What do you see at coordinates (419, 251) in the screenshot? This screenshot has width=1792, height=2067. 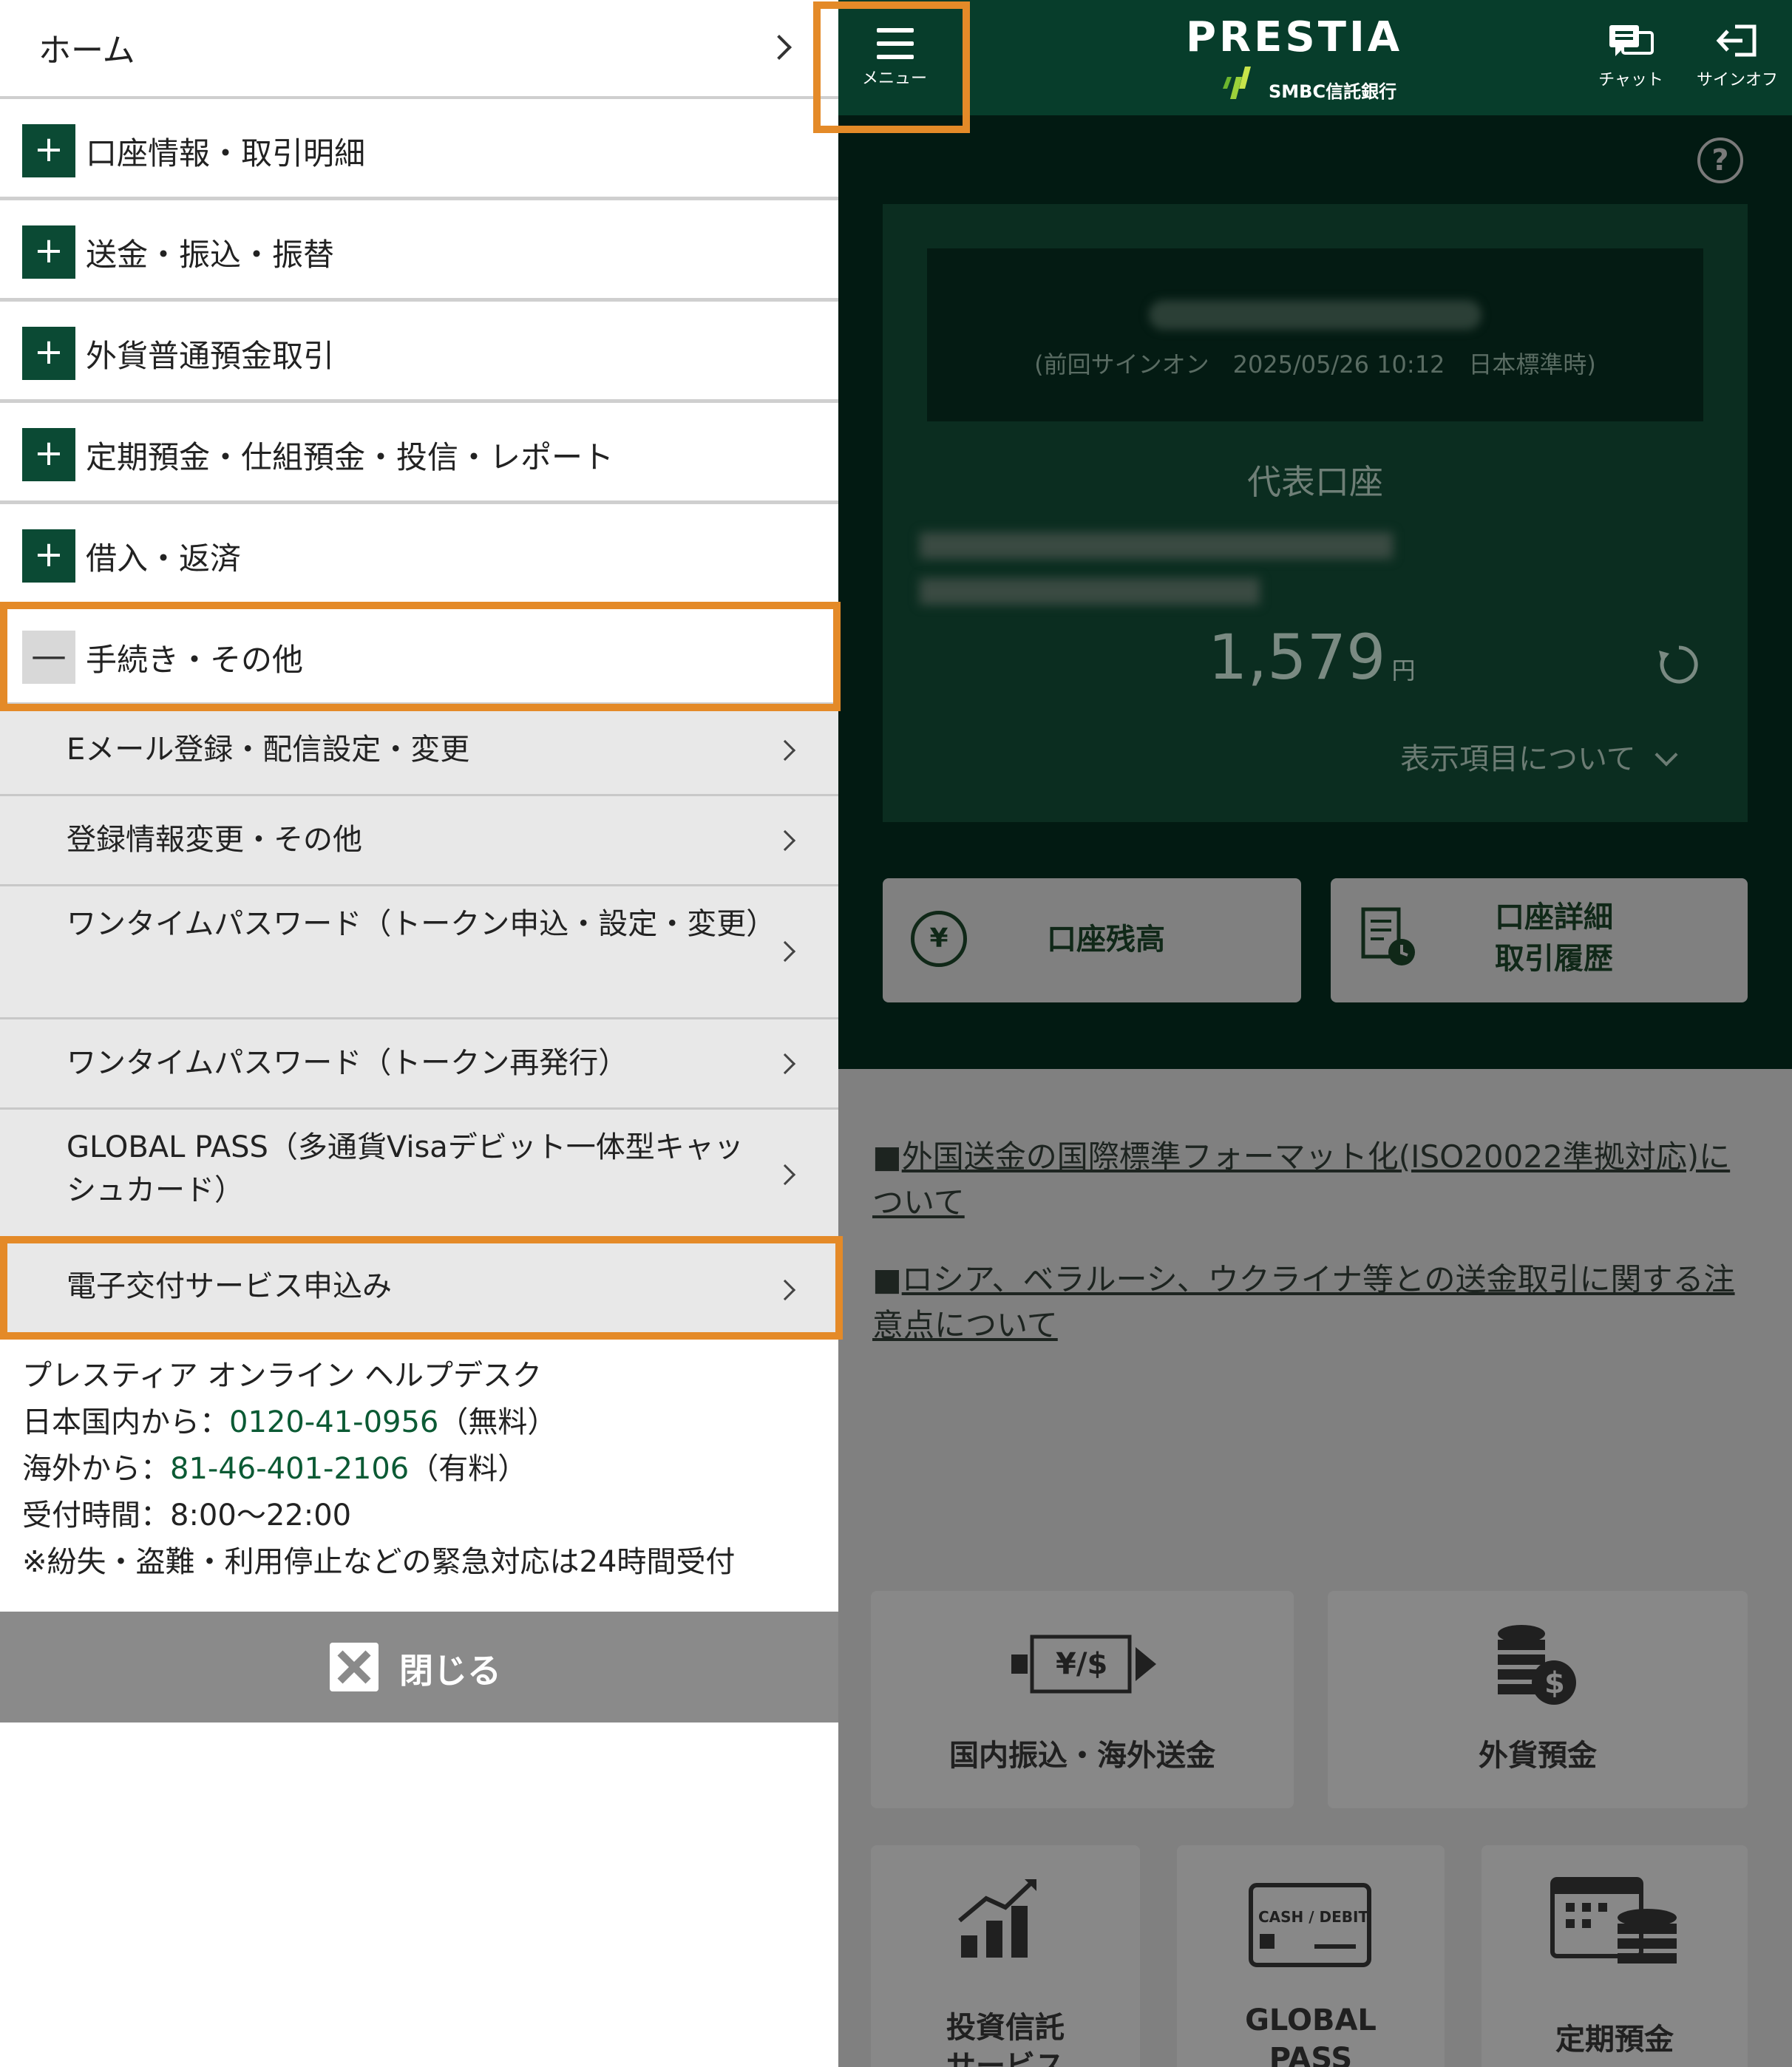 I see `menu-category-transfer: + 送金・振込・振替` at bounding box center [419, 251].